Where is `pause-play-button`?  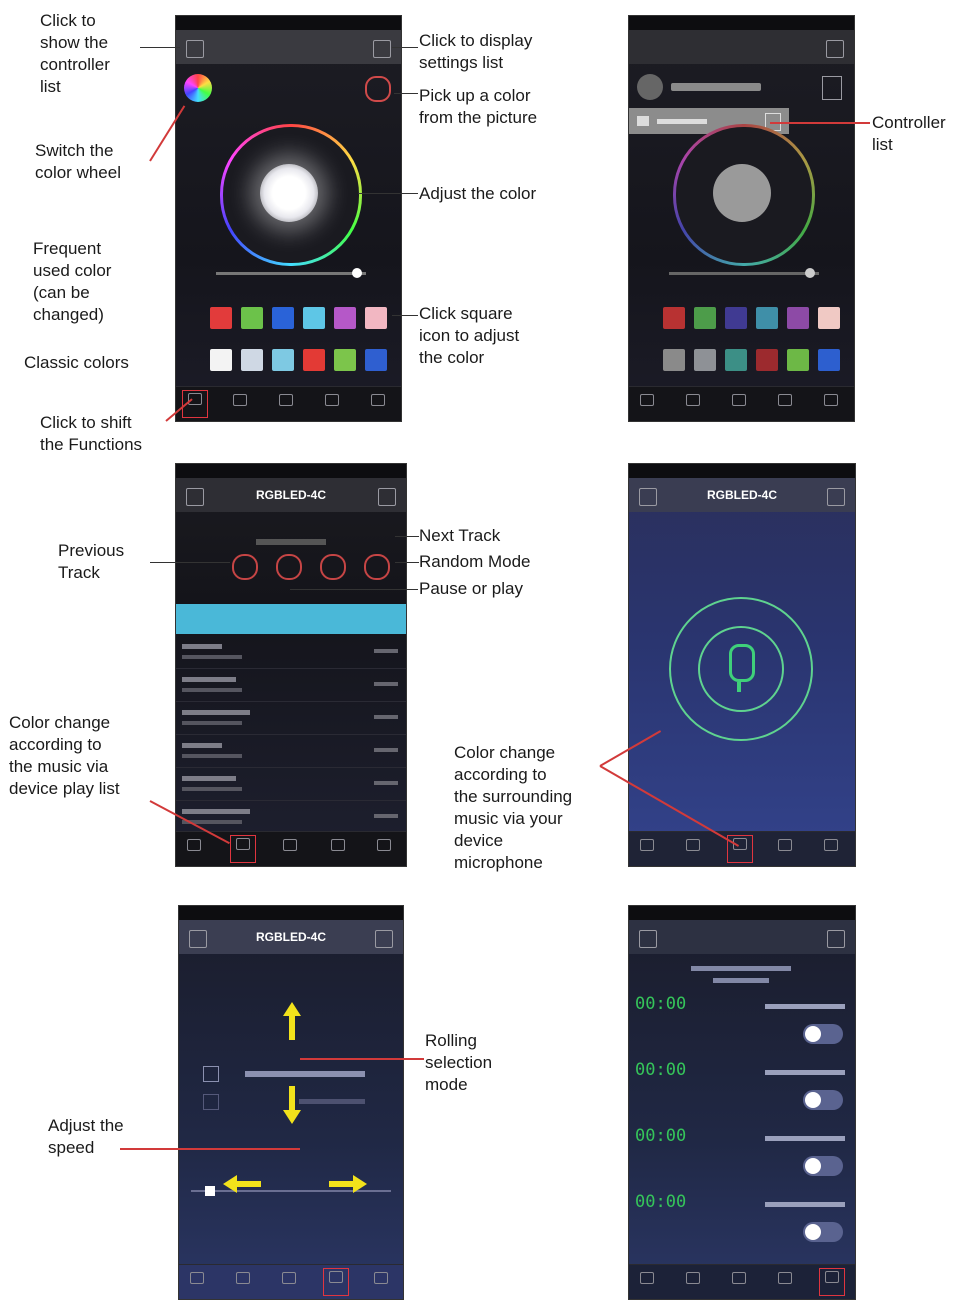 pause-play-button is located at coordinates (289, 567).